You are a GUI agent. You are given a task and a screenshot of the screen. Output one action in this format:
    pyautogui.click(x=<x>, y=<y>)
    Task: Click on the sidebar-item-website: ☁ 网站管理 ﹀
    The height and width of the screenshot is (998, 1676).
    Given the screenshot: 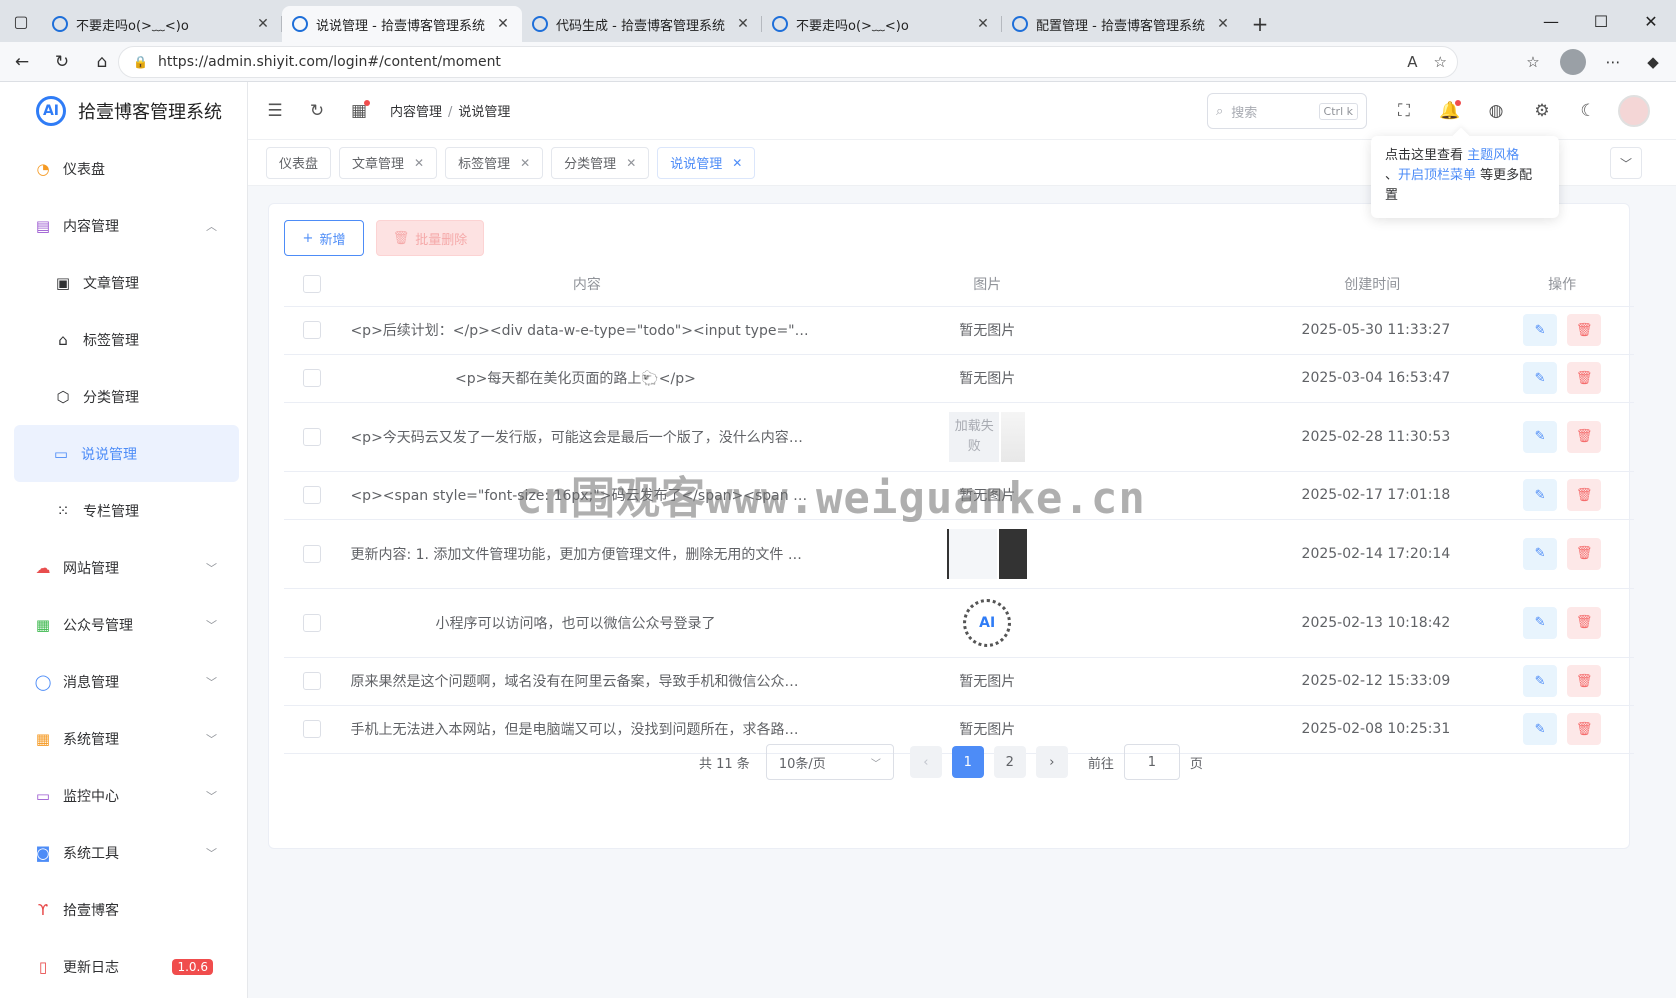 What is the action you would take?
    pyautogui.click(x=123, y=567)
    